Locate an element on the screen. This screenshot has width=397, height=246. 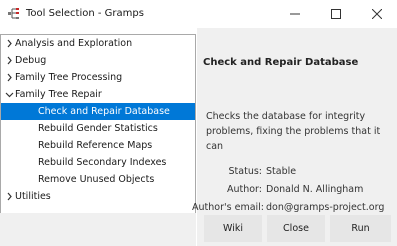
tree-category-analysis-and-exploration: Analysis and Exploration is located at coordinates (98, 43).